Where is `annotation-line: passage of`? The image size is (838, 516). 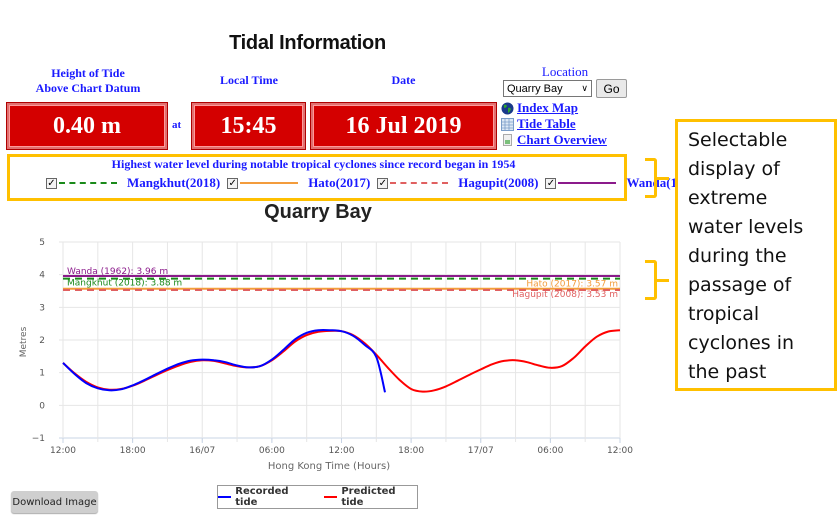
annotation-line: passage of is located at coordinates (740, 285).